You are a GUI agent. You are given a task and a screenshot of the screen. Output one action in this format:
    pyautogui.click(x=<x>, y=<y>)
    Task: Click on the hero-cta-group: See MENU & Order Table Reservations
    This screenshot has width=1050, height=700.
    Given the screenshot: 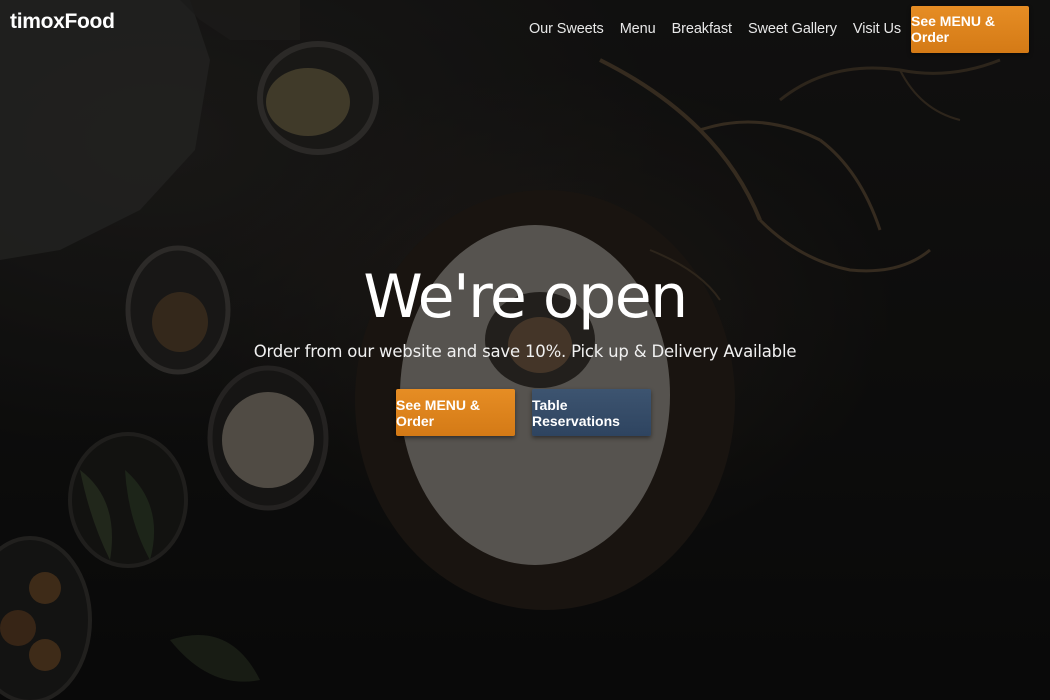 What is the action you would take?
    pyautogui.click(x=523, y=412)
    